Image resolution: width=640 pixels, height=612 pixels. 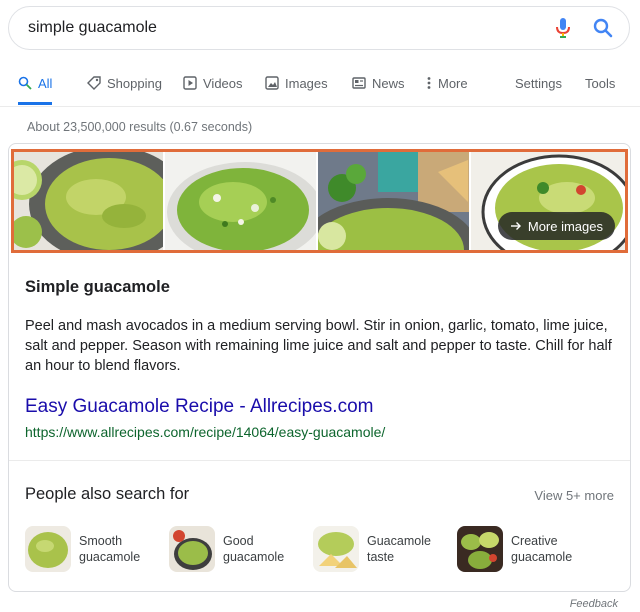 What do you see at coordinates (319, 460) in the screenshot?
I see `divider` at bounding box center [319, 460].